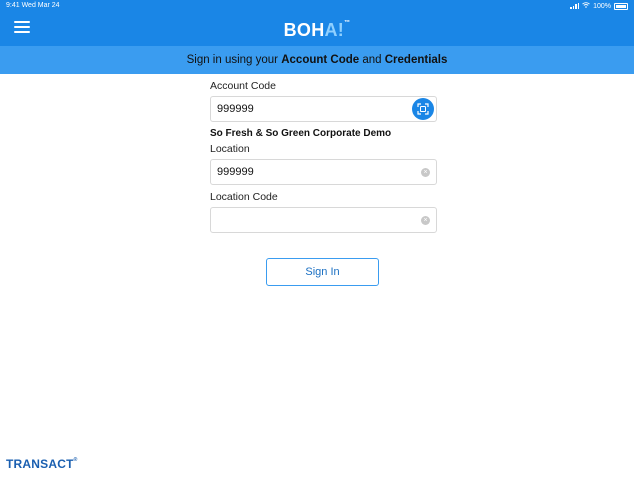  What do you see at coordinates (307, 220) in the screenshot?
I see `location-code-input` at bounding box center [307, 220].